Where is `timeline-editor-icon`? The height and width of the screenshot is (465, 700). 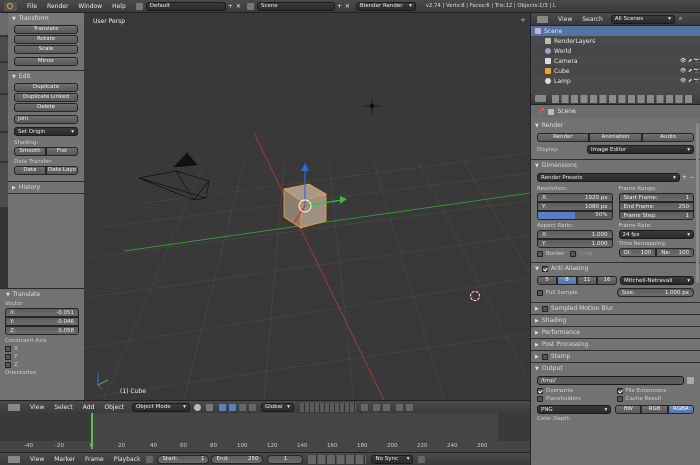 timeline-editor-icon is located at coordinates (14, 459).